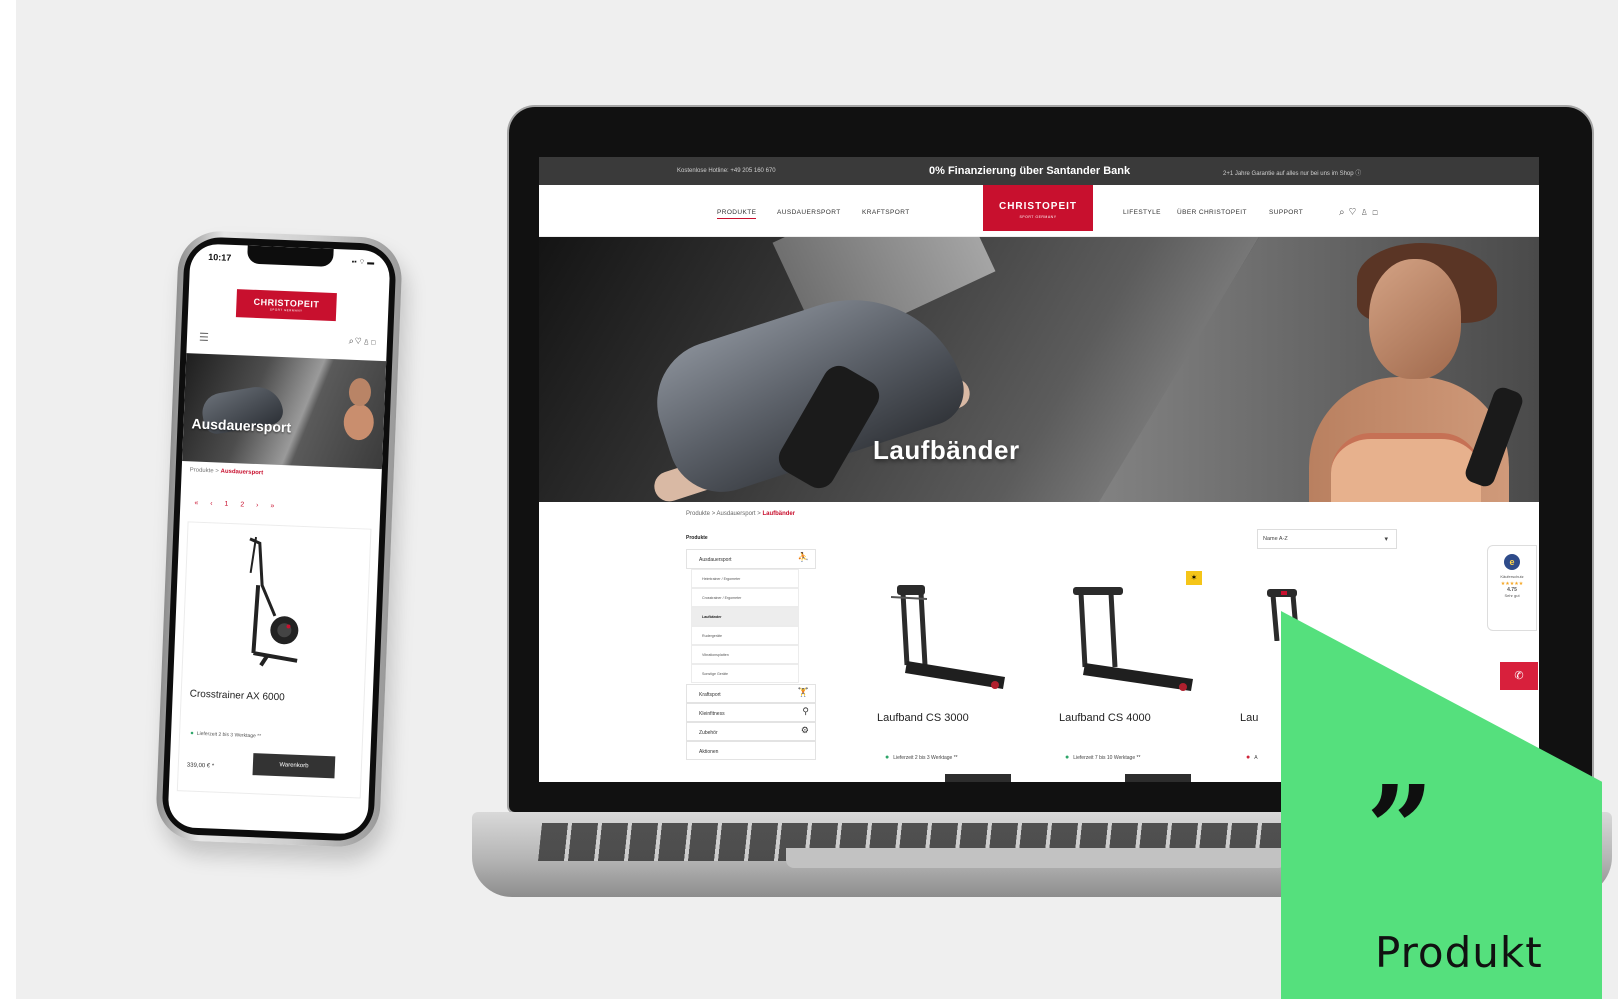 This screenshot has height=999, width=1618. Describe the element at coordinates (1102, 757) in the screenshot. I see `stock-status-cs4000: Lieferzeit 7 bis 10 Werktage **` at that location.